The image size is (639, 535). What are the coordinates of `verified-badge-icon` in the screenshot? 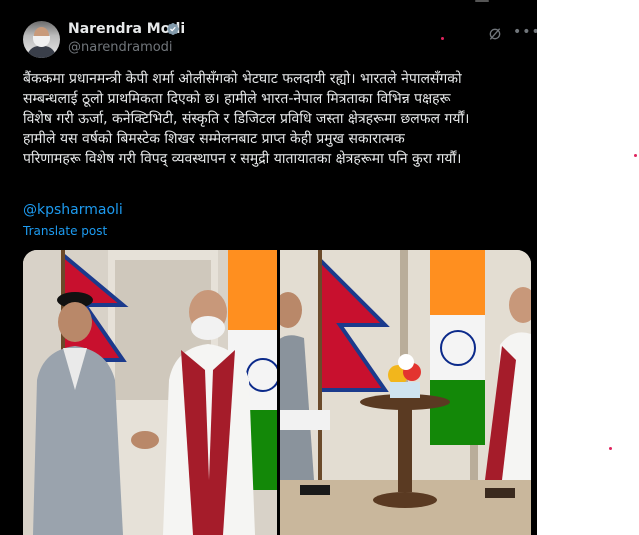 It's located at (173, 29).